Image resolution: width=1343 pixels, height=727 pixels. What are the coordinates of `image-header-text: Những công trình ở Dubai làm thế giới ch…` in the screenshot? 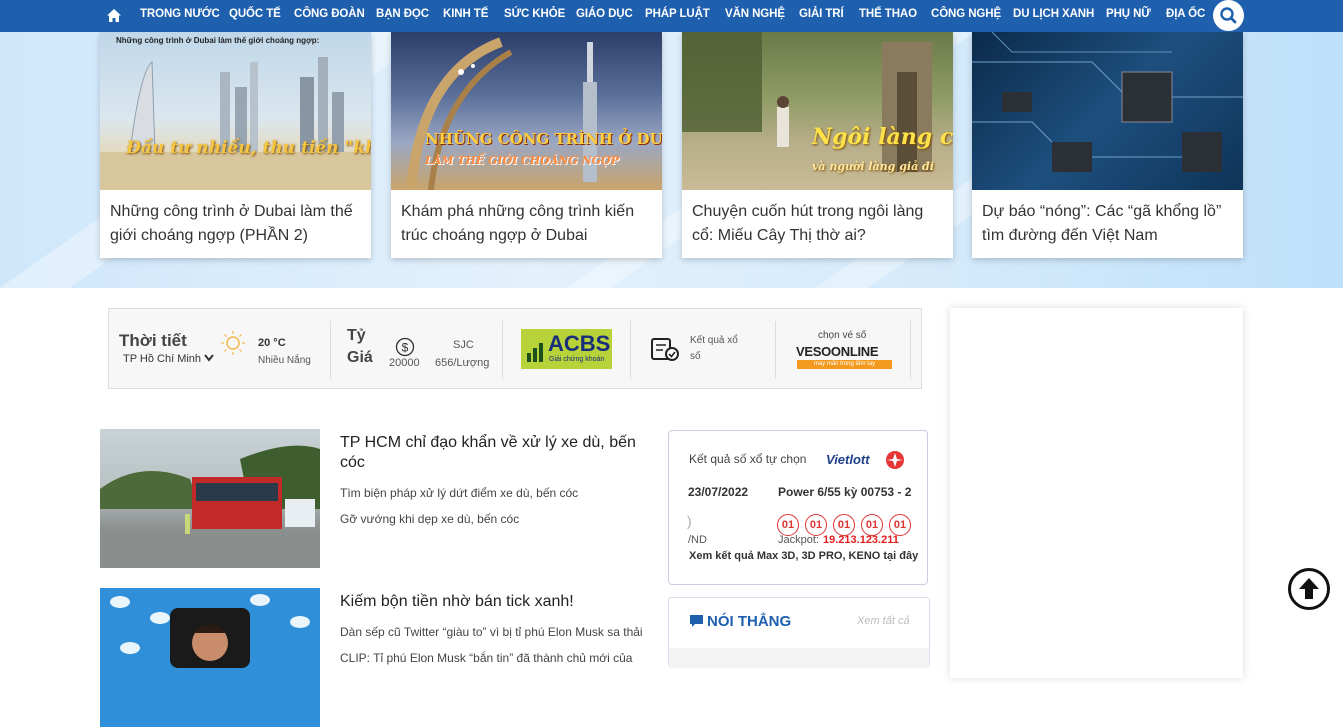 It's located at (218, 40).